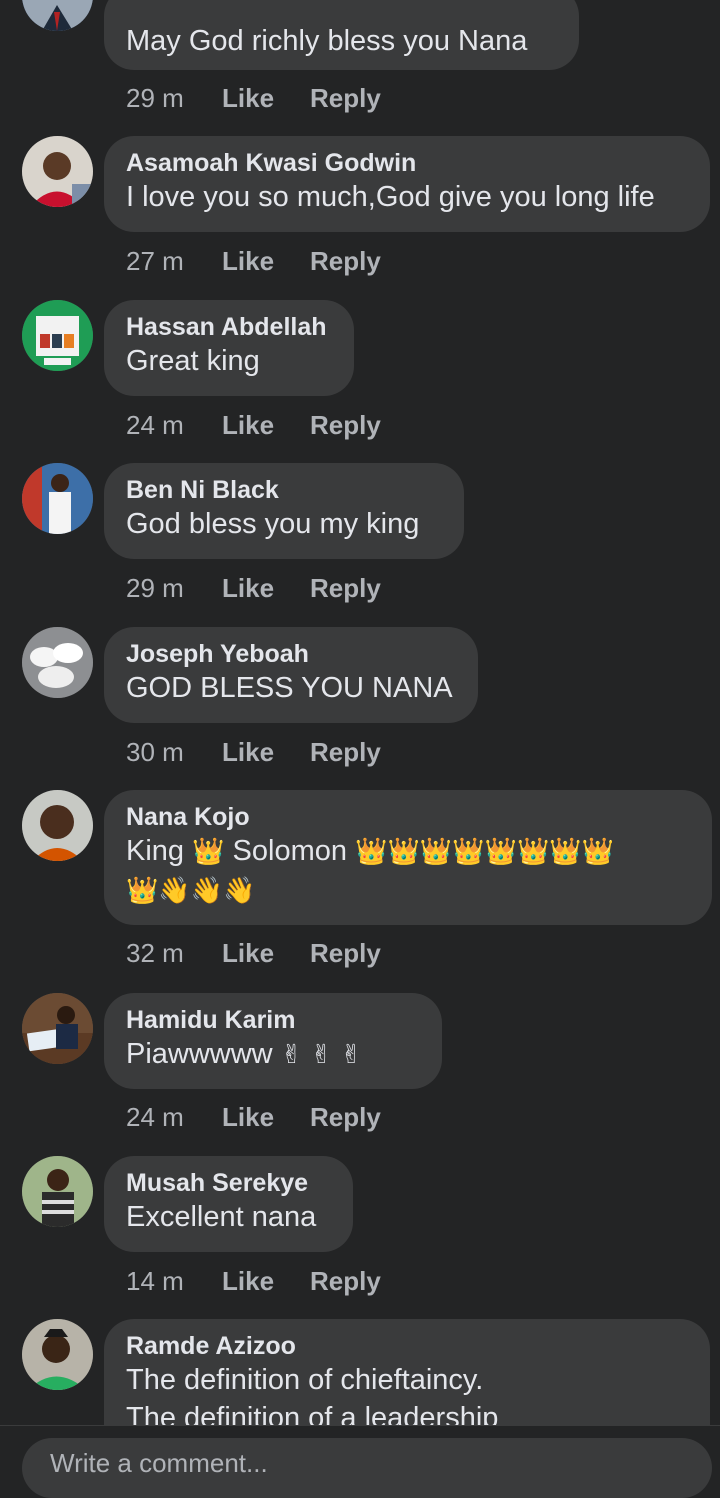  I want to click on comment-text-segment: King, so click(159, 851).